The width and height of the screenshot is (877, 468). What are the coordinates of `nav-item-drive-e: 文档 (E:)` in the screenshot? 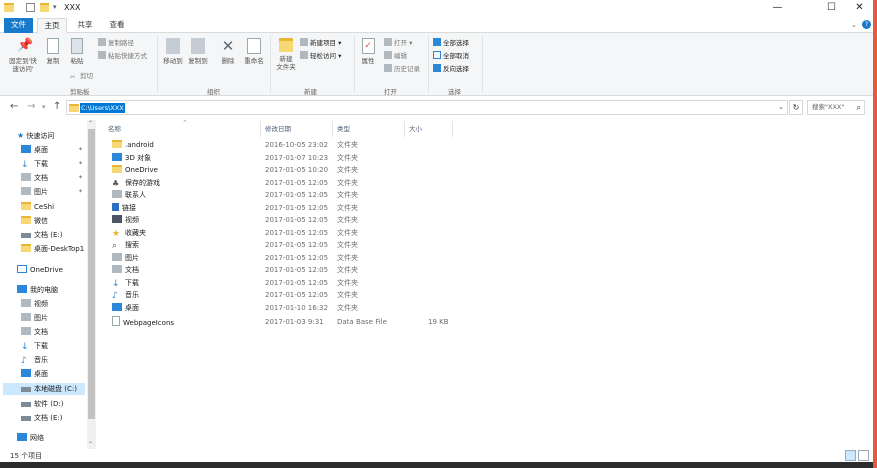 It's located at (41, 235).